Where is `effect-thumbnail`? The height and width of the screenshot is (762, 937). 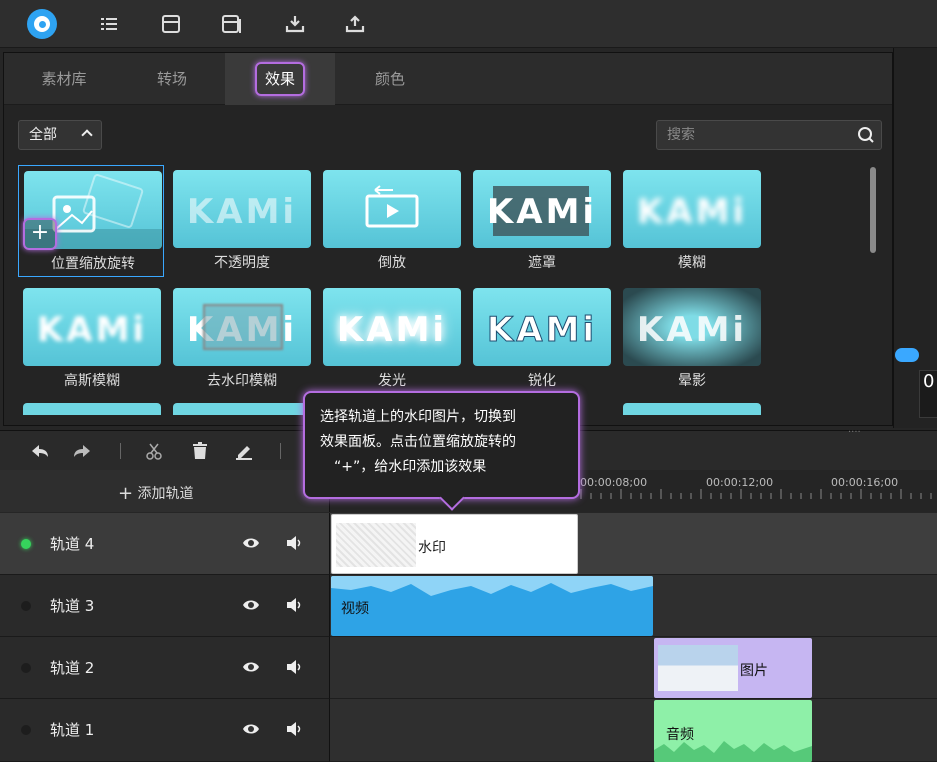 effect-thumbnail is located at coordinates (392, 209).